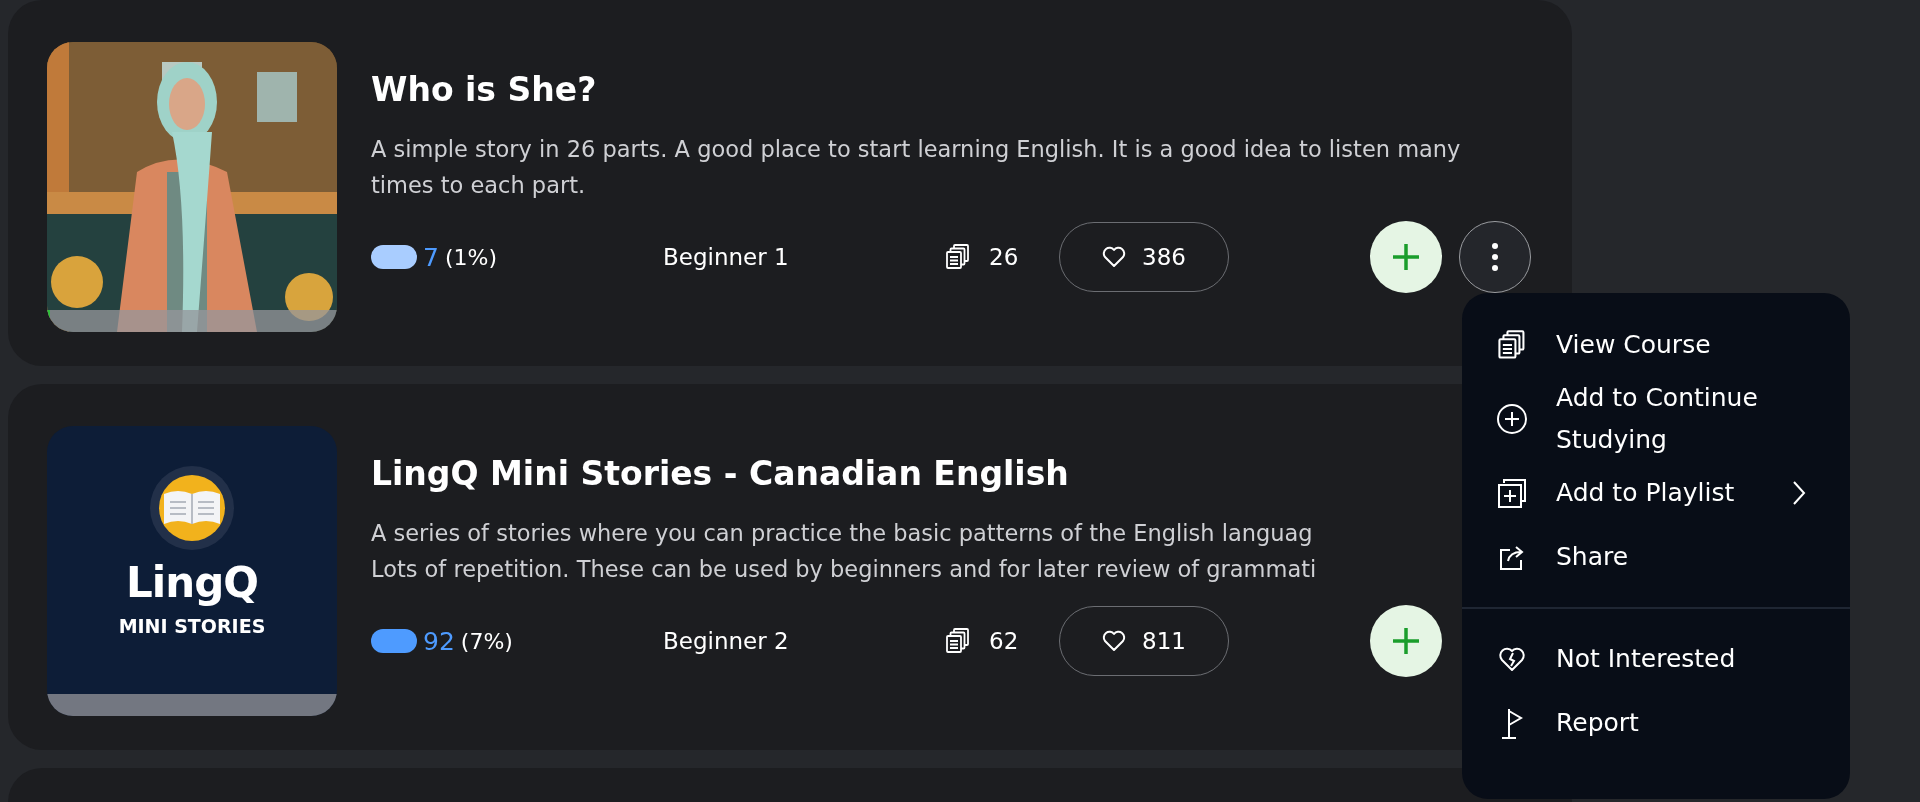 The image size is (1920, 802). Describe the element at coordinates (1004, 257) in the screenshot. I see `lesson-count: 26` at that location.